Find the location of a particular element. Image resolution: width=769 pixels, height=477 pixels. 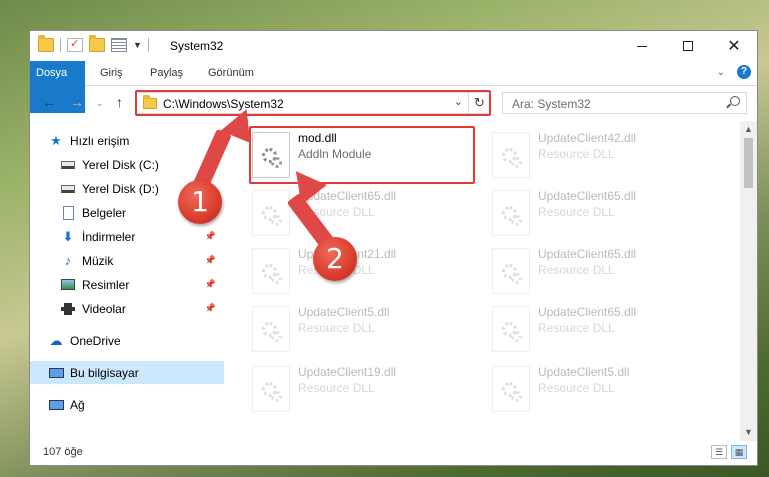

scroll-down-icon: ▼ is located at coordinates (748, 432).